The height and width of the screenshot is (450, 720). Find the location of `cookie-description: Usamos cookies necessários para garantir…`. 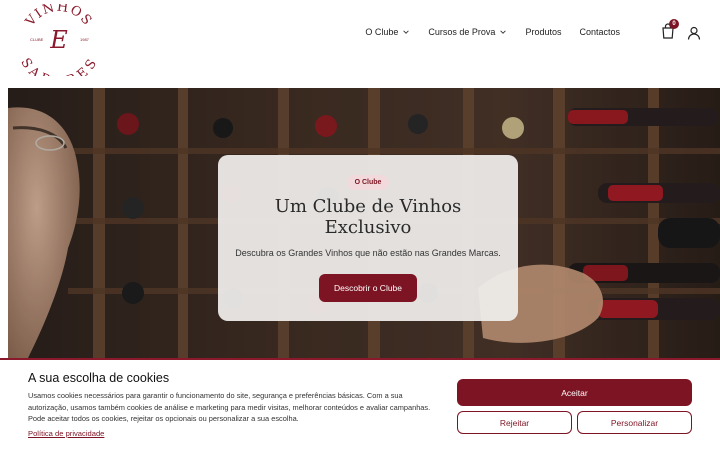

cookie-description: Usamos cookies necessários para garantir… is located at coordinates (229, 407).